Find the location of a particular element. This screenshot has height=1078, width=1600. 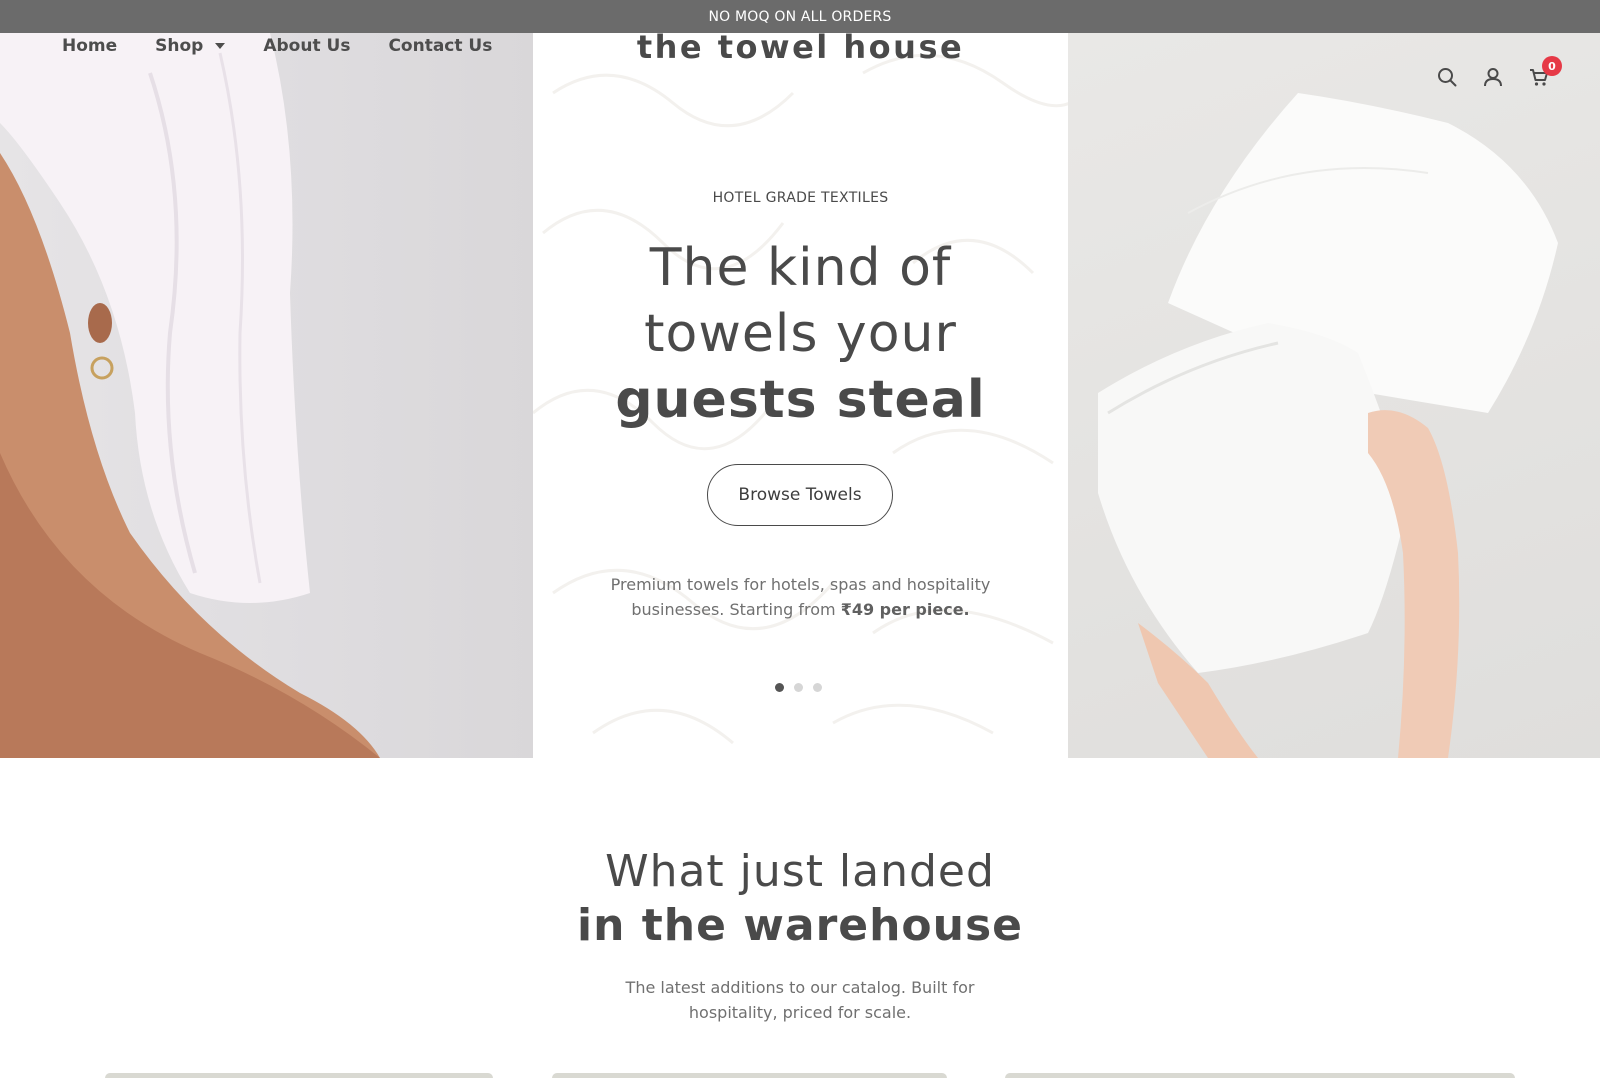

nav-about-label: About Us is located at coordinates (307, 46).